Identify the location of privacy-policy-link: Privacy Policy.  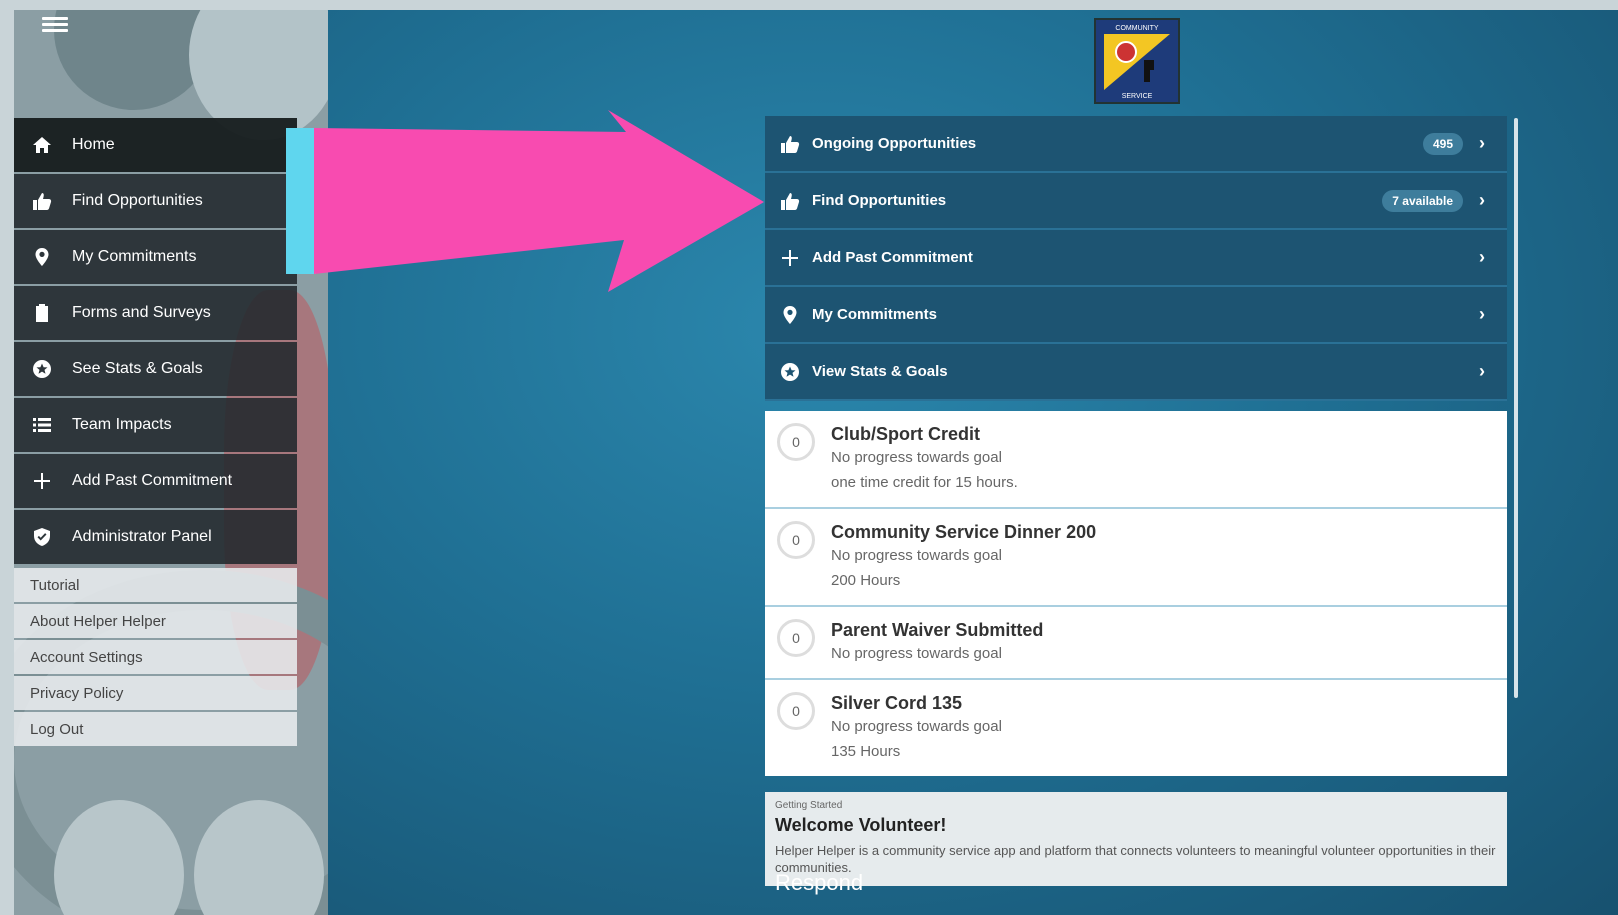
(155, 693).